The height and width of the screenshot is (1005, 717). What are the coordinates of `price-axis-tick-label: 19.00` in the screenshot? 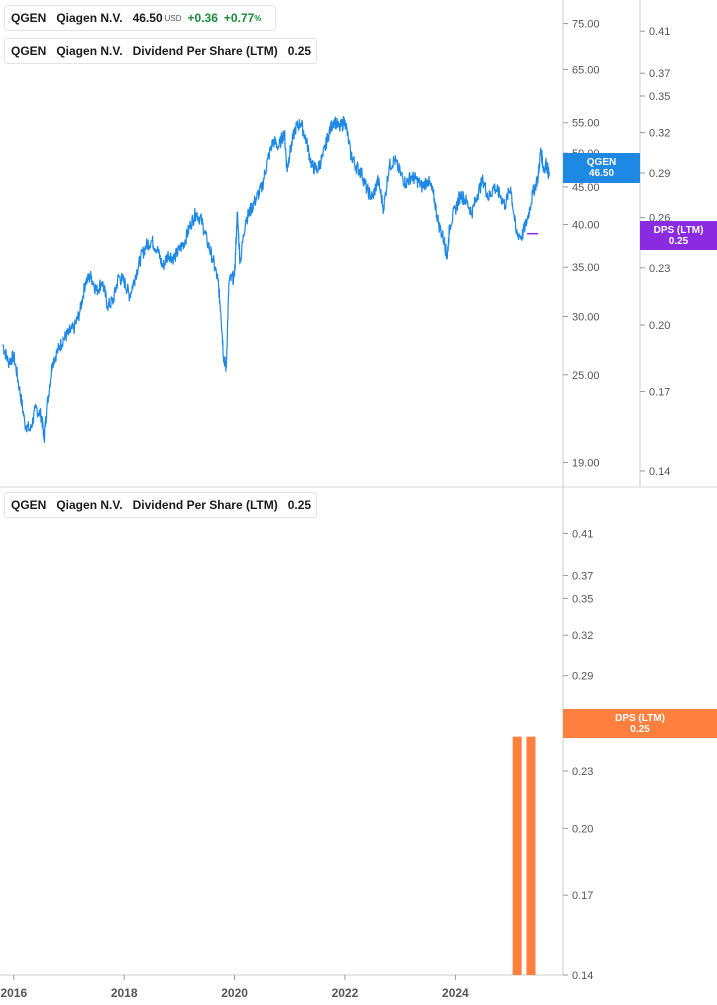 It's located at (586, 463).